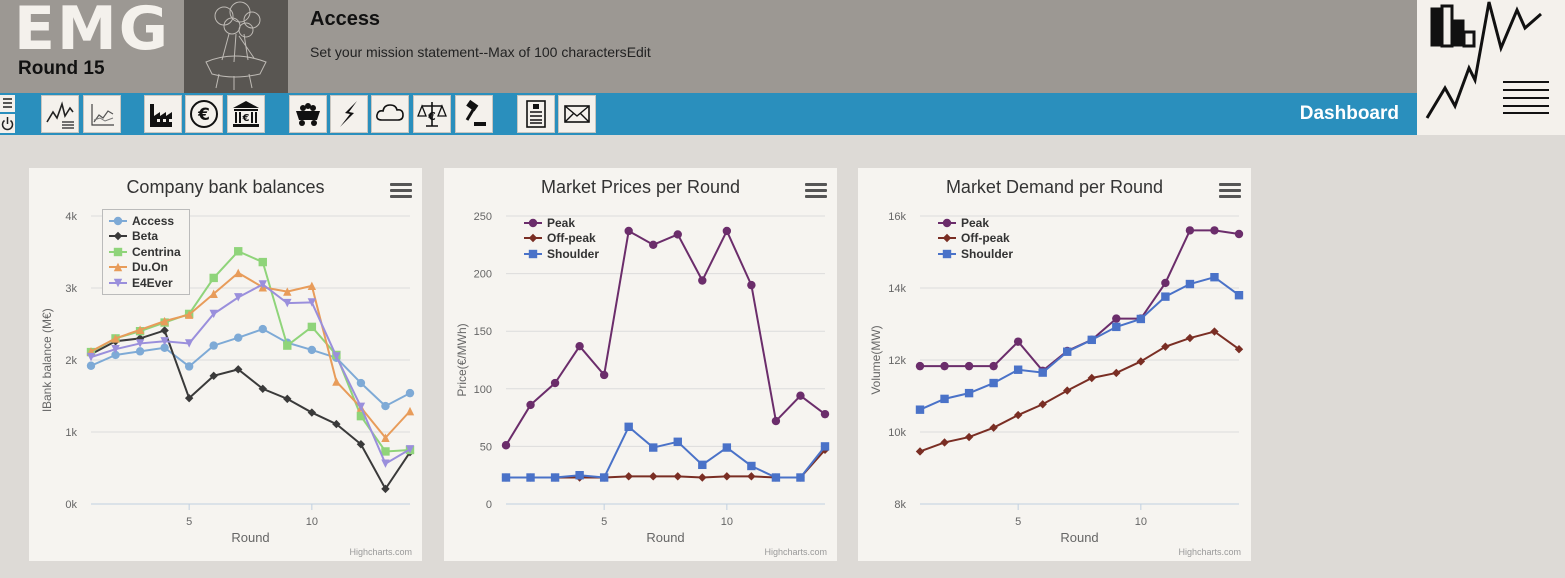 Image resolution: width=1565 pixels, height=578 pixels. What do you see at coordinates (246, 114) in the screenshot?
I see `bank-icon: €` at bounding box center [246, 114].